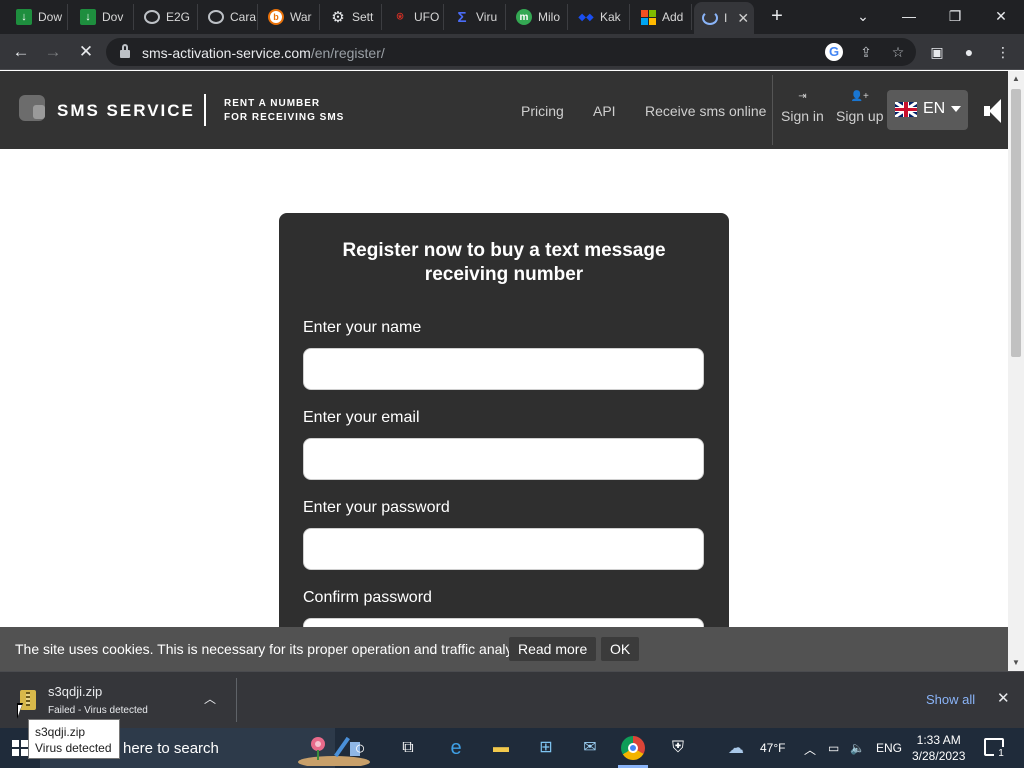 The width and height of the screenshot is (1024, 768). Describe the element at coordinates (1016, 663) in the screenshot. I see `scroll-down-arrow-icon: ▼` at that location.